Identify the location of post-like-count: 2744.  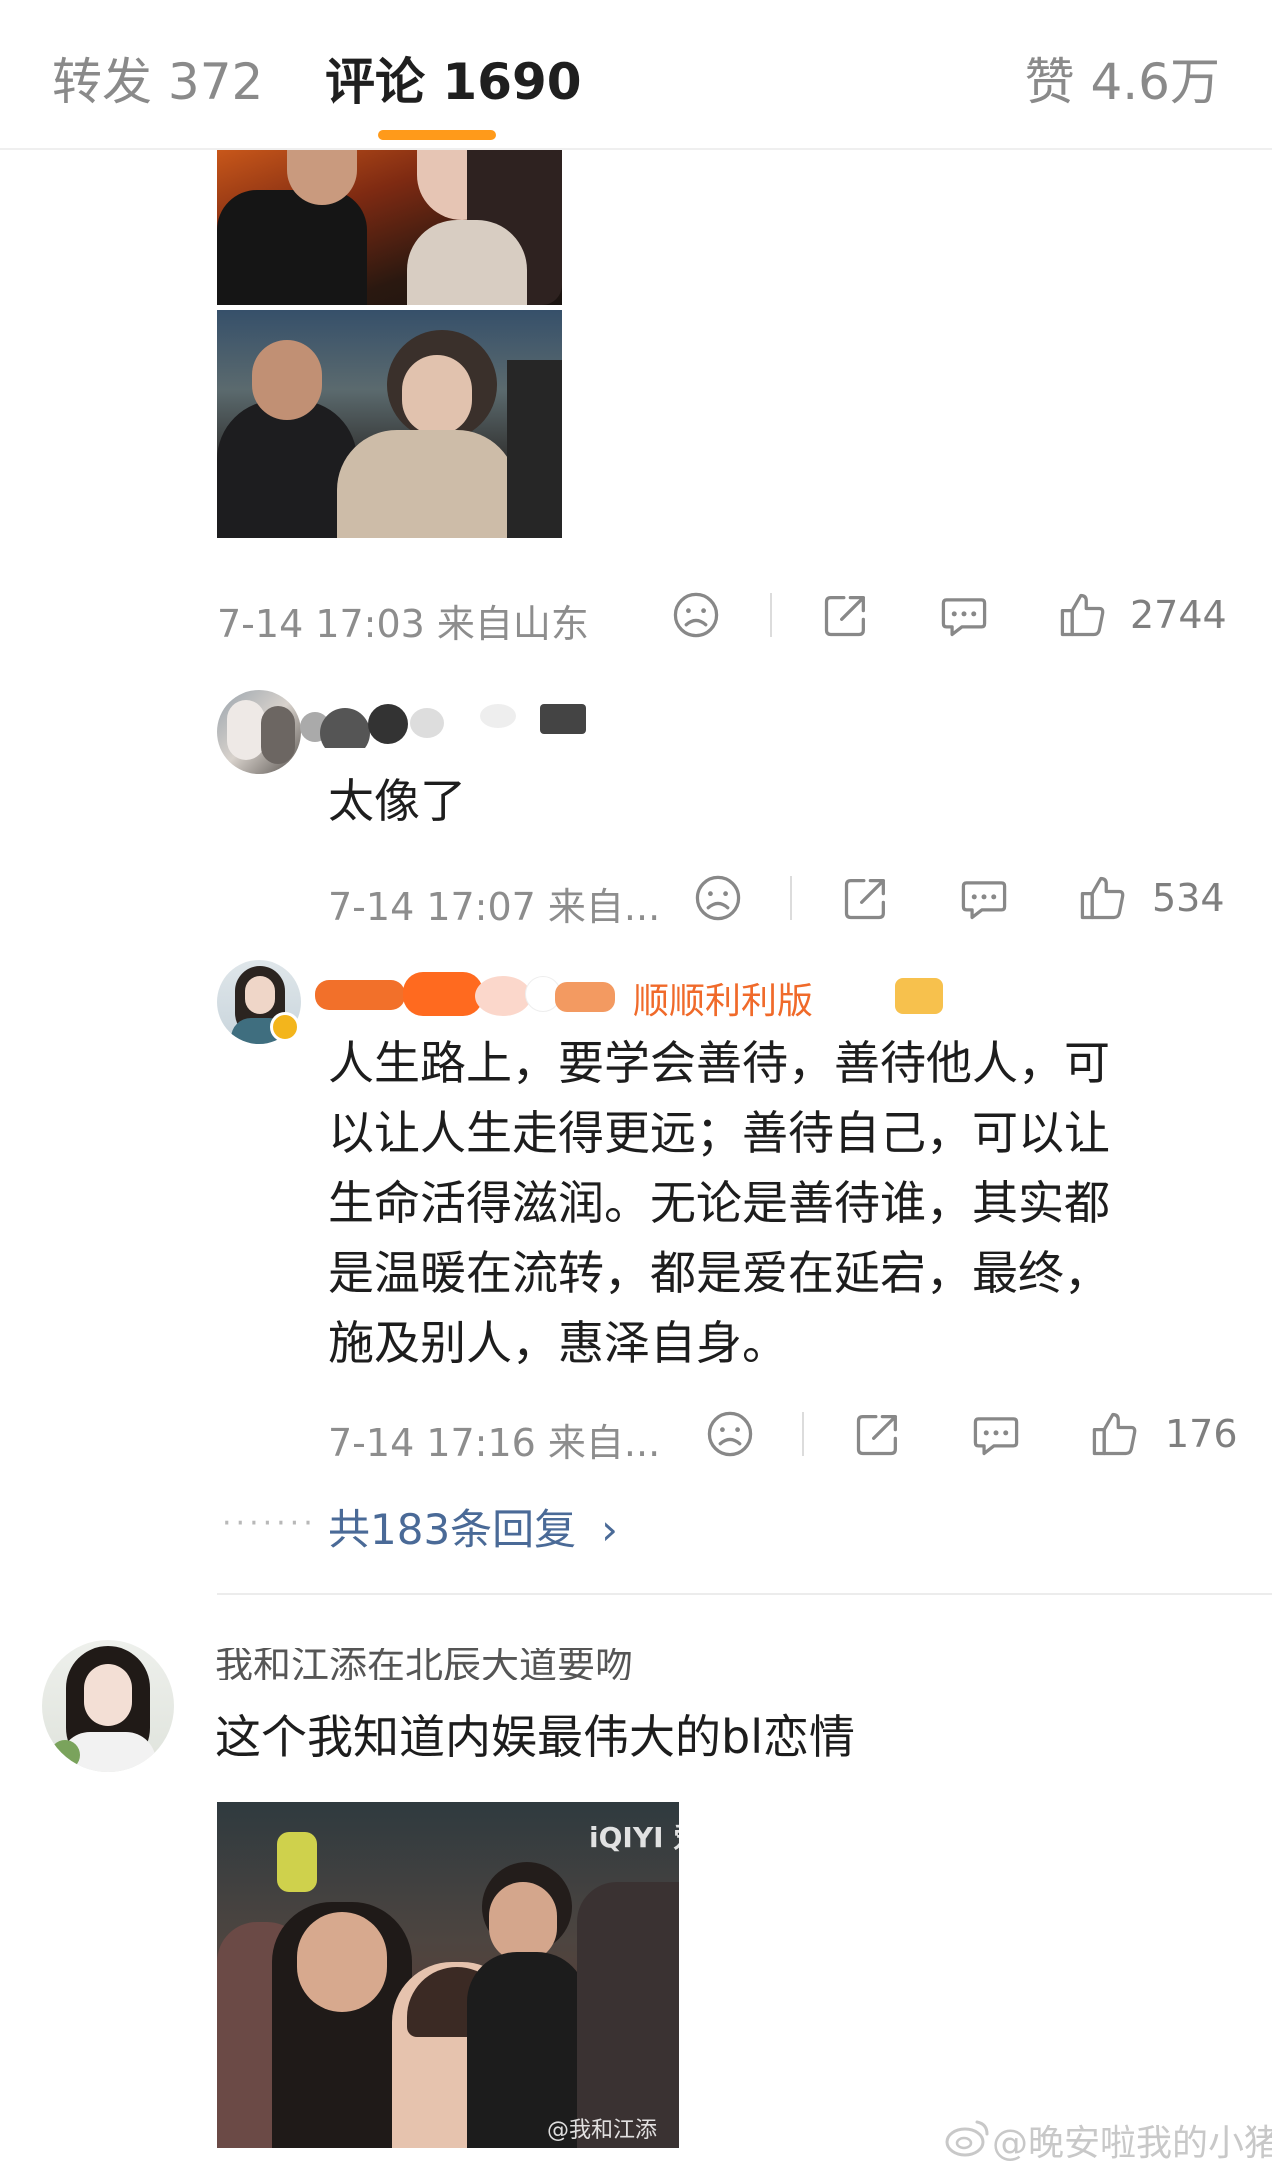
(1178, 615).